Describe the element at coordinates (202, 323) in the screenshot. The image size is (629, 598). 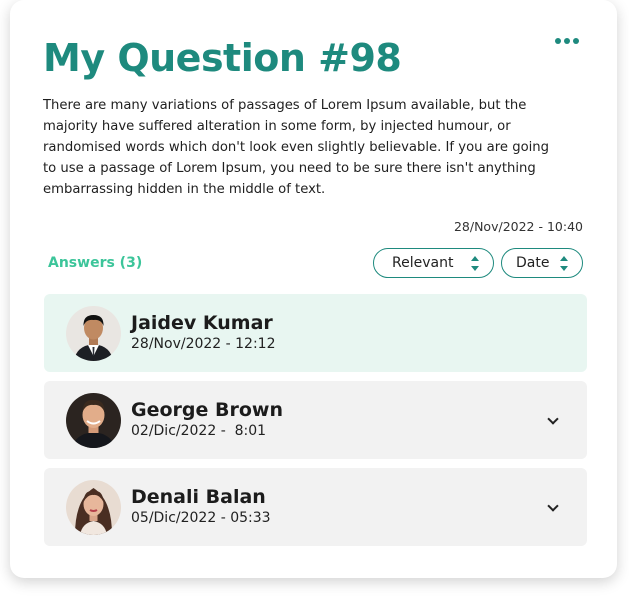
I see `answer-author: Jaidev Kumar` at that location.